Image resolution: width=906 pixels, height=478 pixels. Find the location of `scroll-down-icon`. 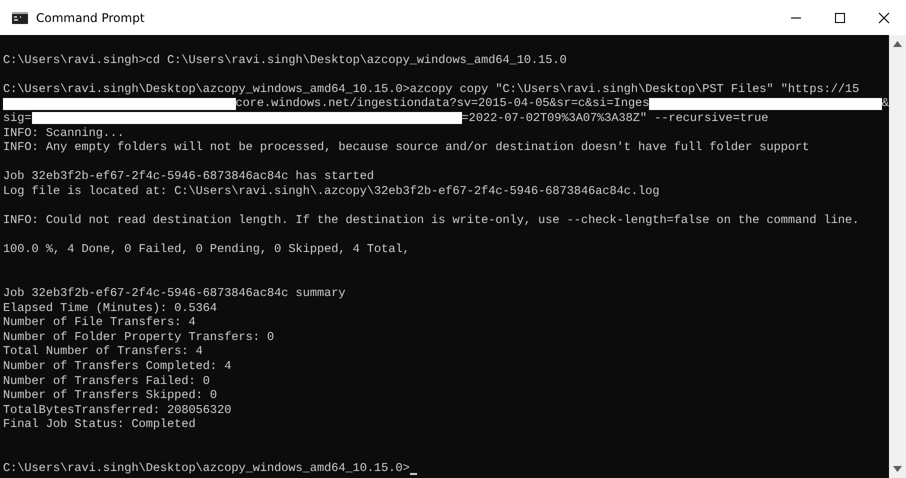

scroll-down-icon is located at coordinates (897, 469).